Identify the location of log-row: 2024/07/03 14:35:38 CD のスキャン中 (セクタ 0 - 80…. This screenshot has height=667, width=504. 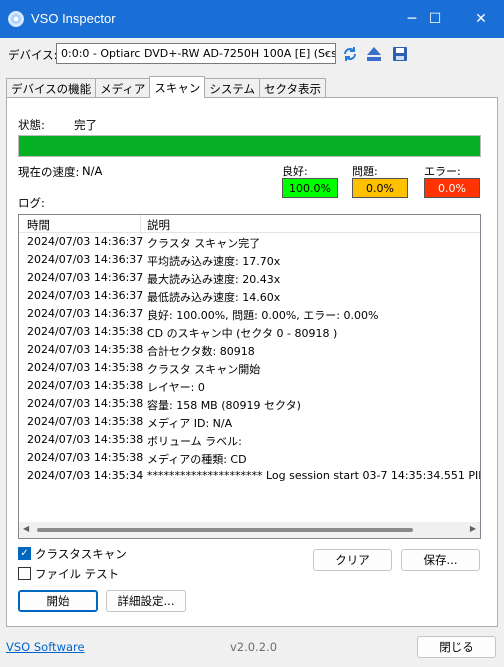
(249, 332).